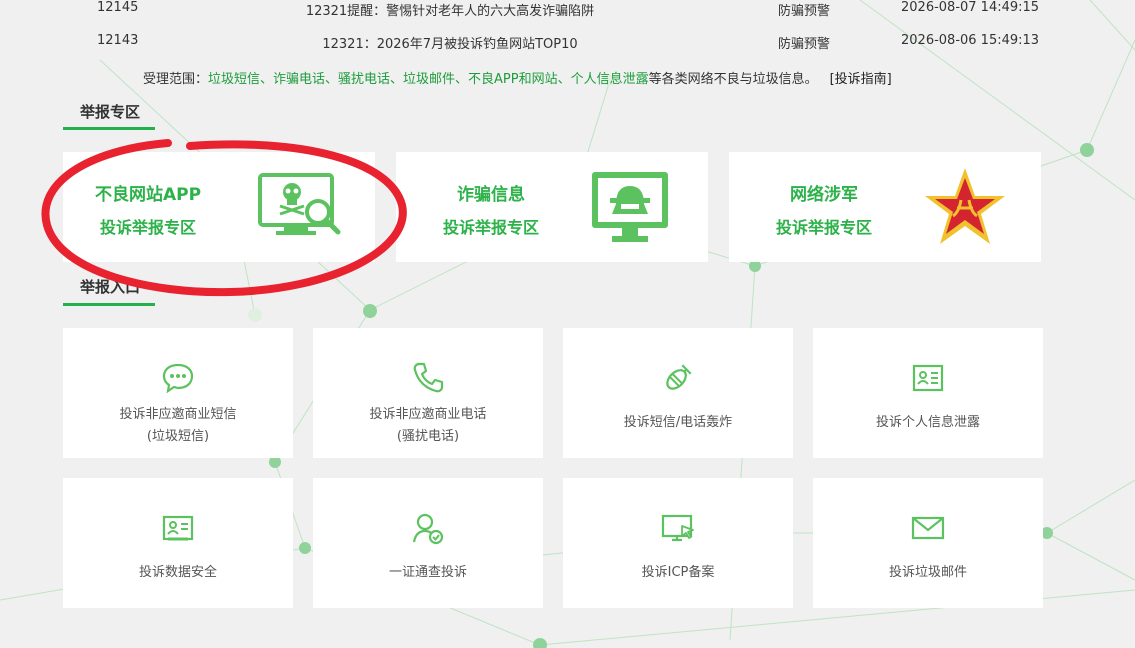  Describe the element at coordinates (885, 207) in the screenshot. I see `zone-card-military: 网络涉军 投诉举报专区` at that location.